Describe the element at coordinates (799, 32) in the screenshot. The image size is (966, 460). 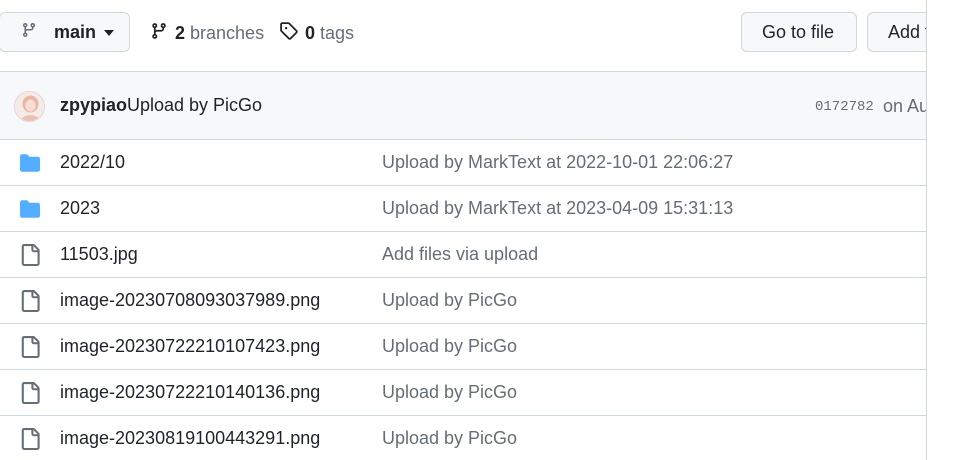
I see `go-to-file-button: Go to file` at that location.